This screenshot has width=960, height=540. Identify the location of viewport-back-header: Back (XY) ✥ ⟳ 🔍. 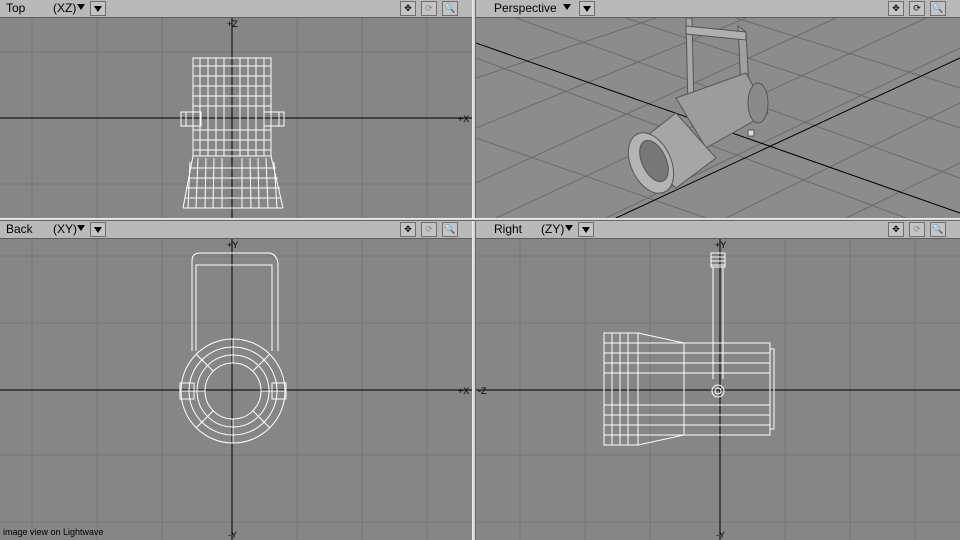
(236, 230).